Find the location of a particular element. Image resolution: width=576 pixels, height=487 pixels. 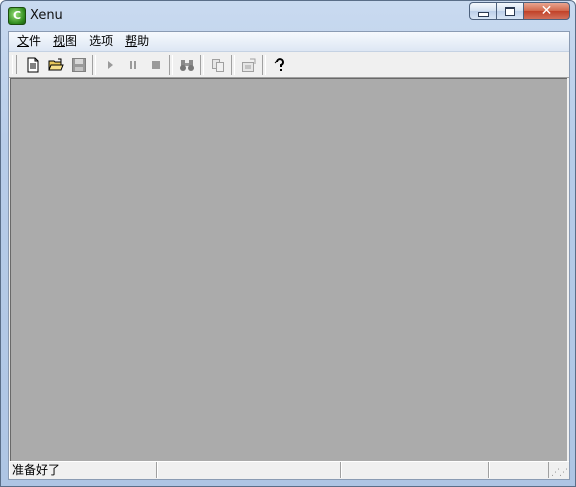

resize-grip: ⋰⋰ is located at coordinates (559, 470).